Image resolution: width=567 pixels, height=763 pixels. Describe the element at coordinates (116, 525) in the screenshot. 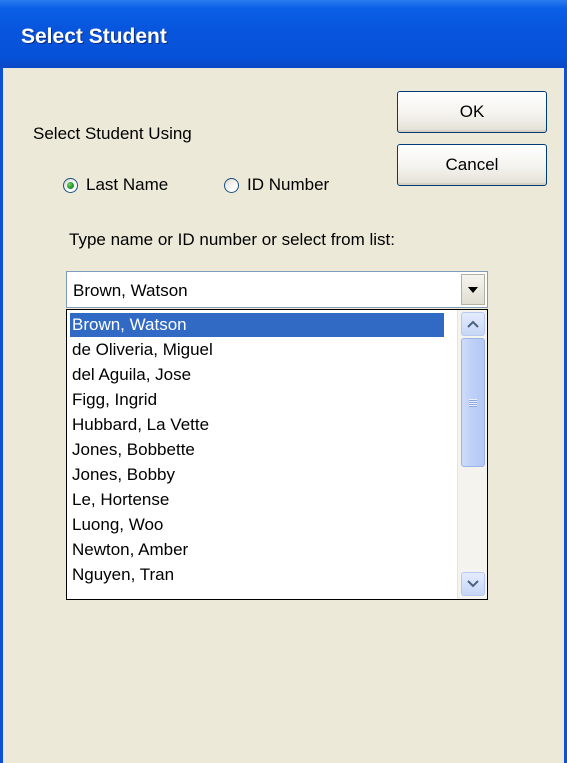

I see `list-item: Luong, Woo` at that location.